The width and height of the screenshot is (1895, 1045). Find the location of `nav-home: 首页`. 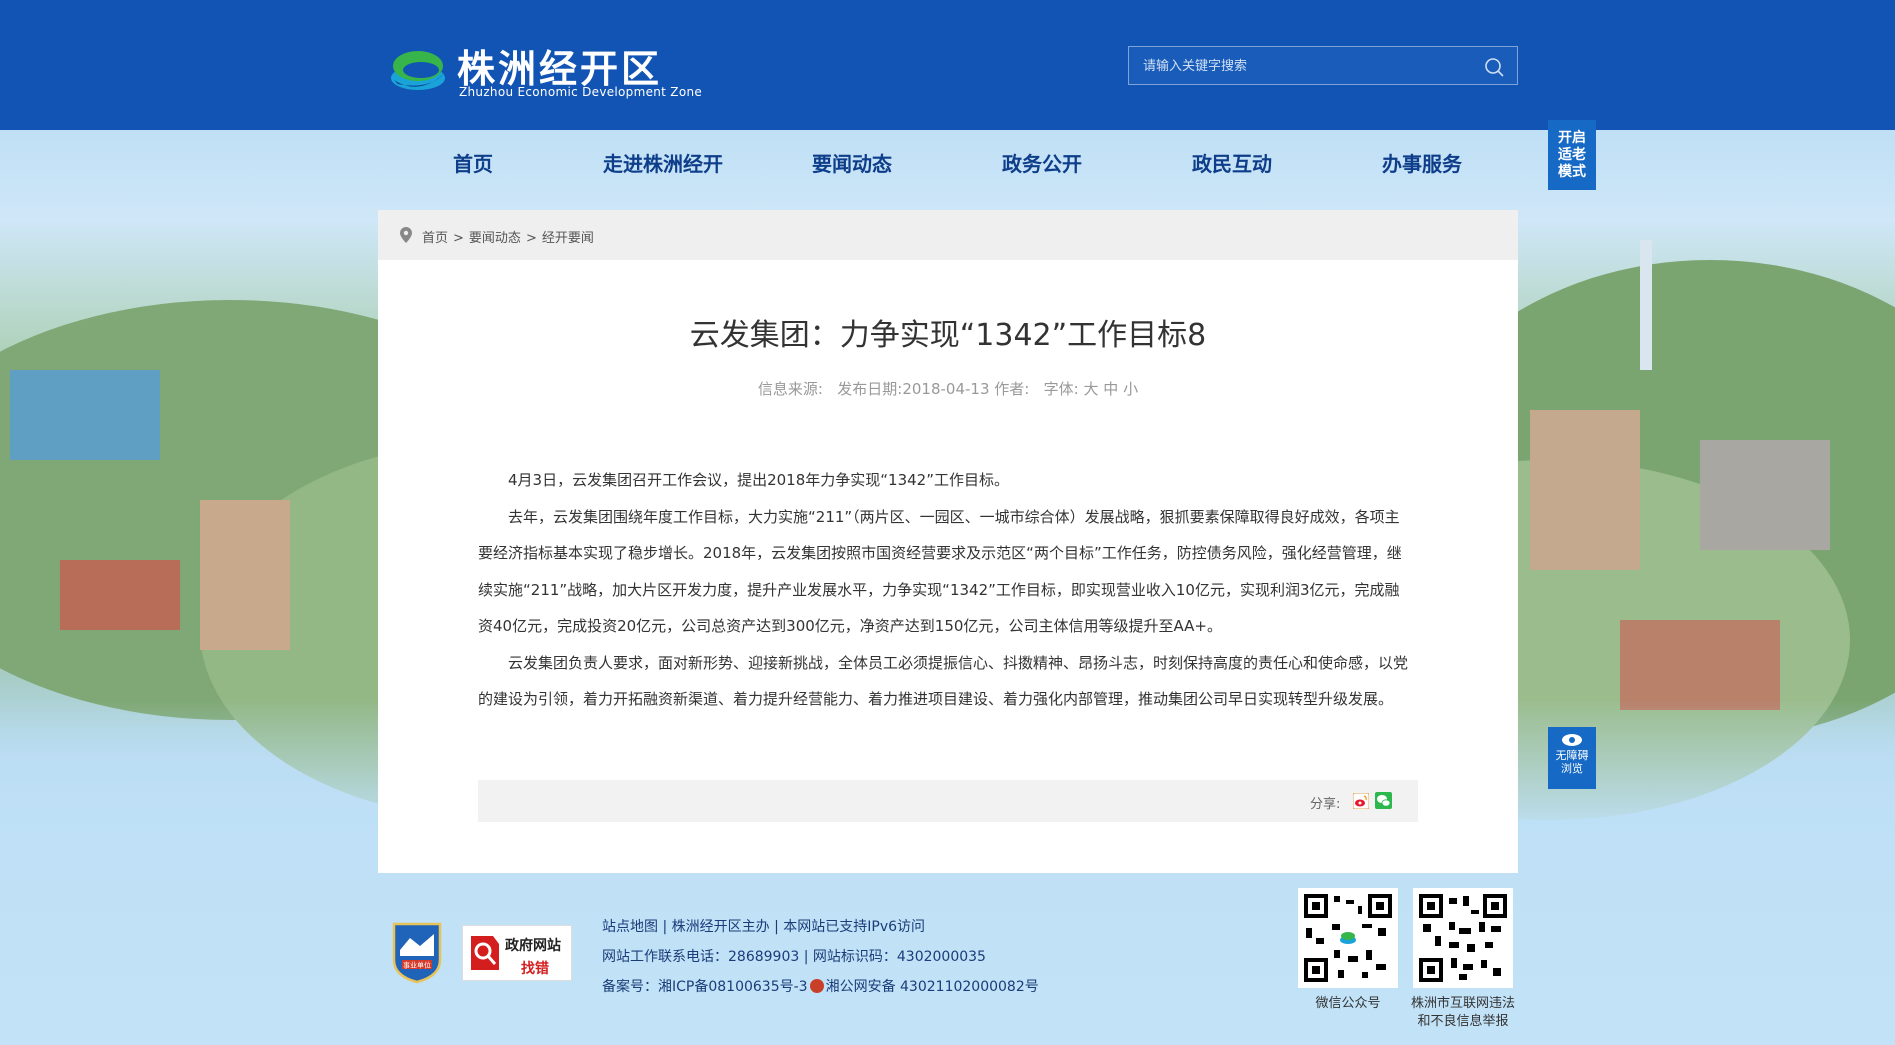

nav-home: 首页 is located at coordinates (473, 162).